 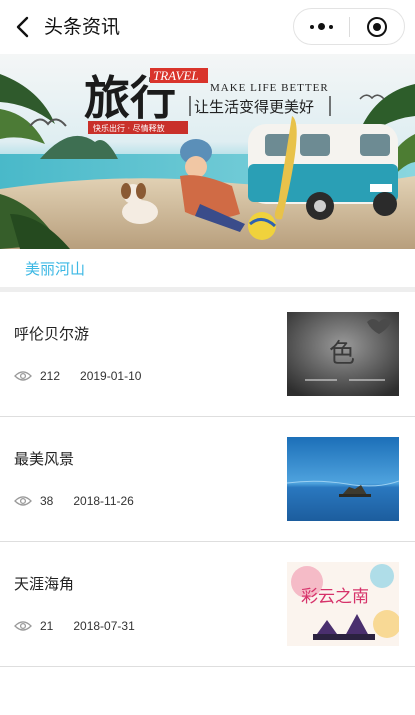 I want to click on news-thumbnail: 彩云之南, so click(x=343, y=604).